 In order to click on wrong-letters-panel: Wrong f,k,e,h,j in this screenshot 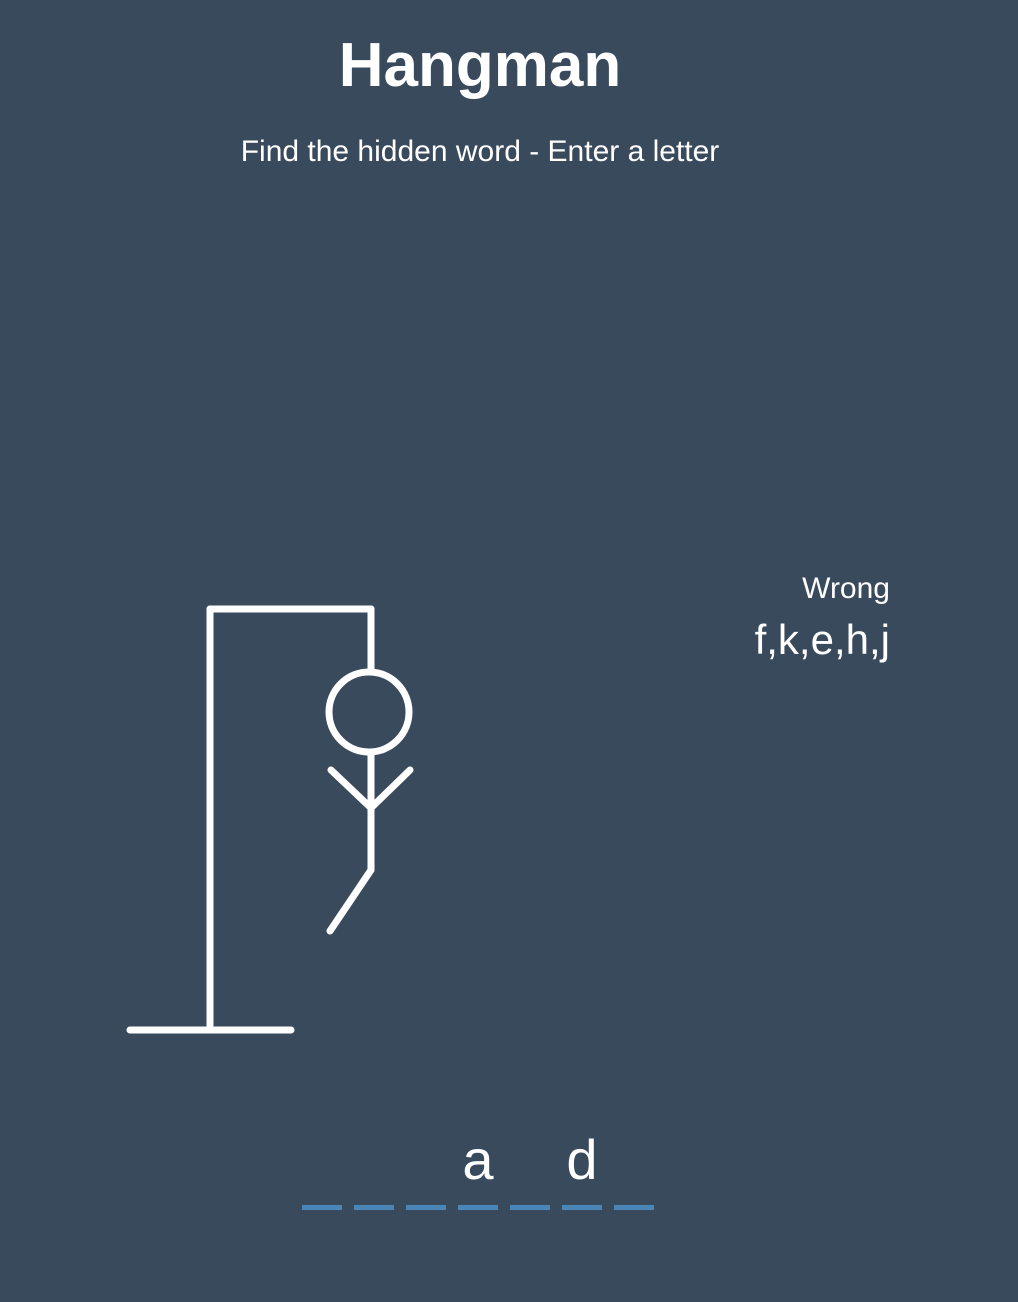, I will do `click(822, 618)`.